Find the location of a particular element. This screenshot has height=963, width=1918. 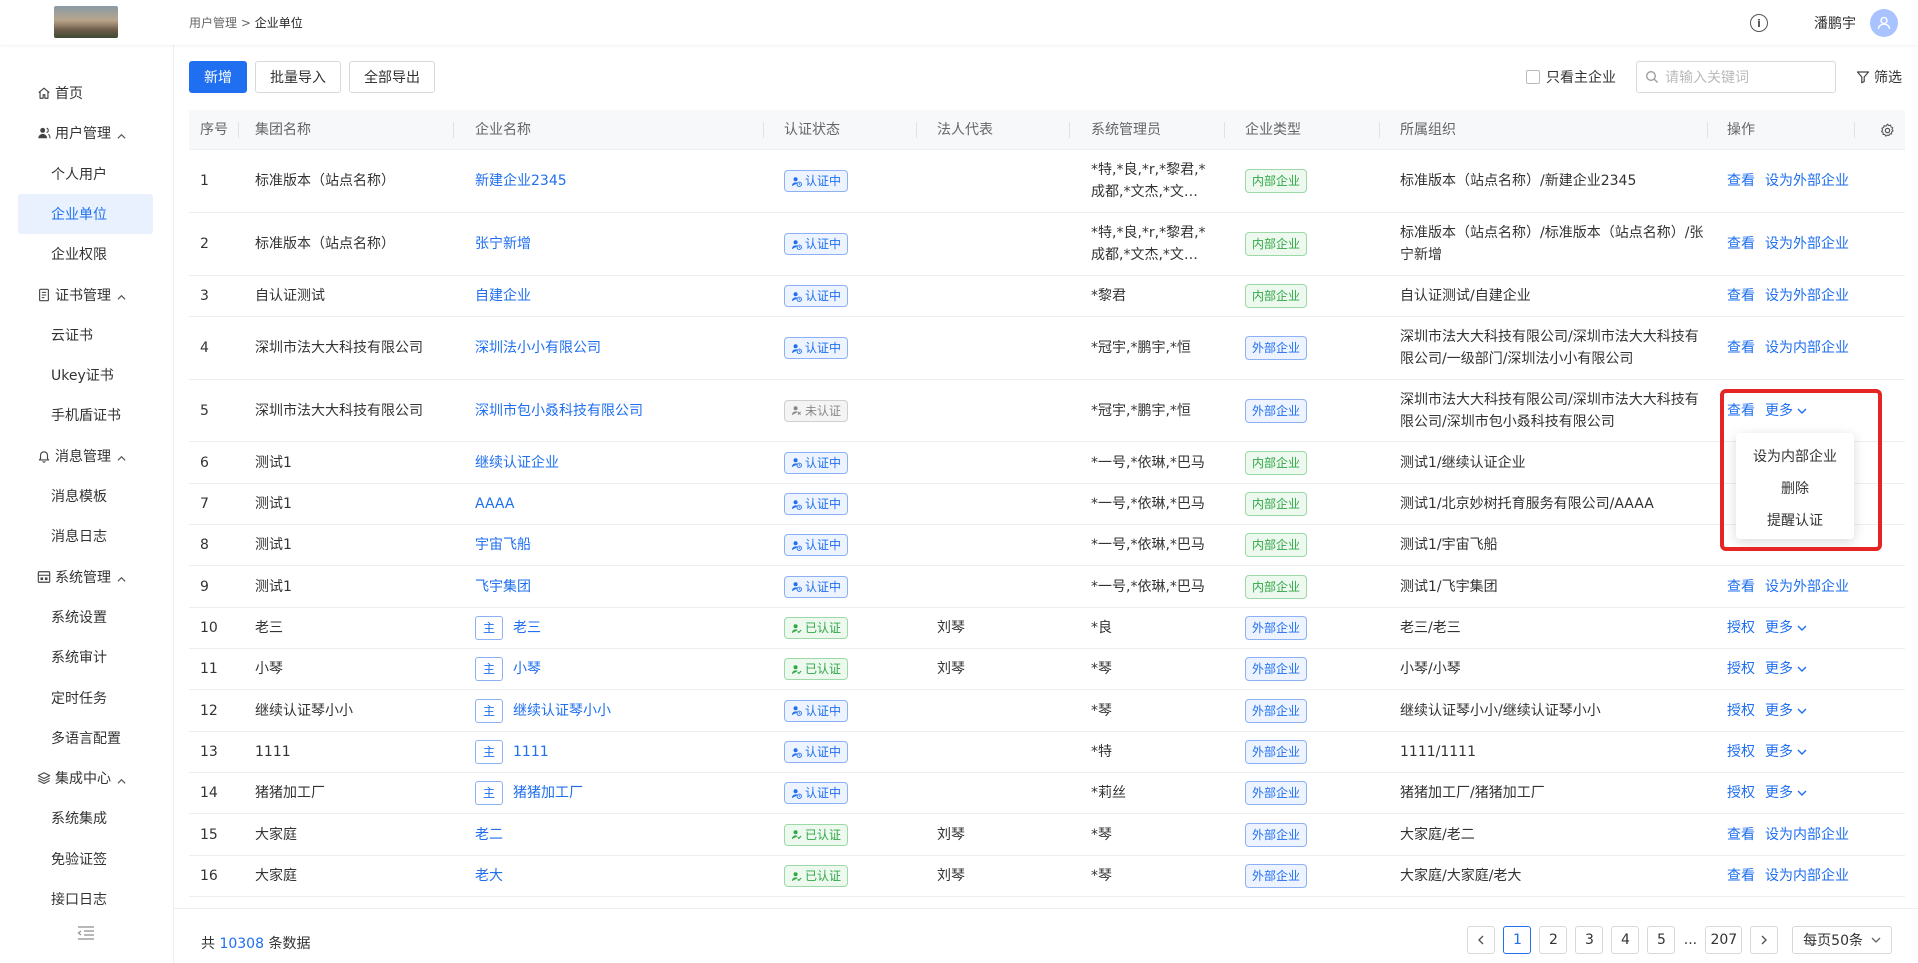

company-name-link: 深圳法小小有限公司 is located at coordinates (538, 348).